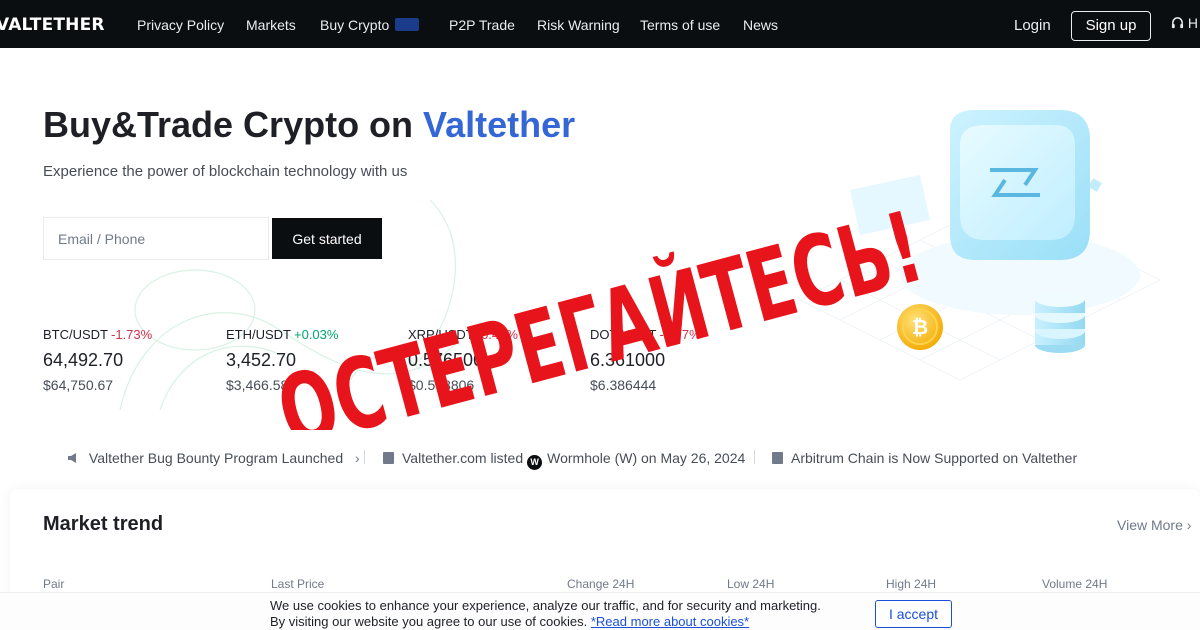 This screenshot has height=630, width=1200. I want to click on ticker-eth: ETH/USDT +0.03% 3,452.70 $3,466.58, so click(311, 360).